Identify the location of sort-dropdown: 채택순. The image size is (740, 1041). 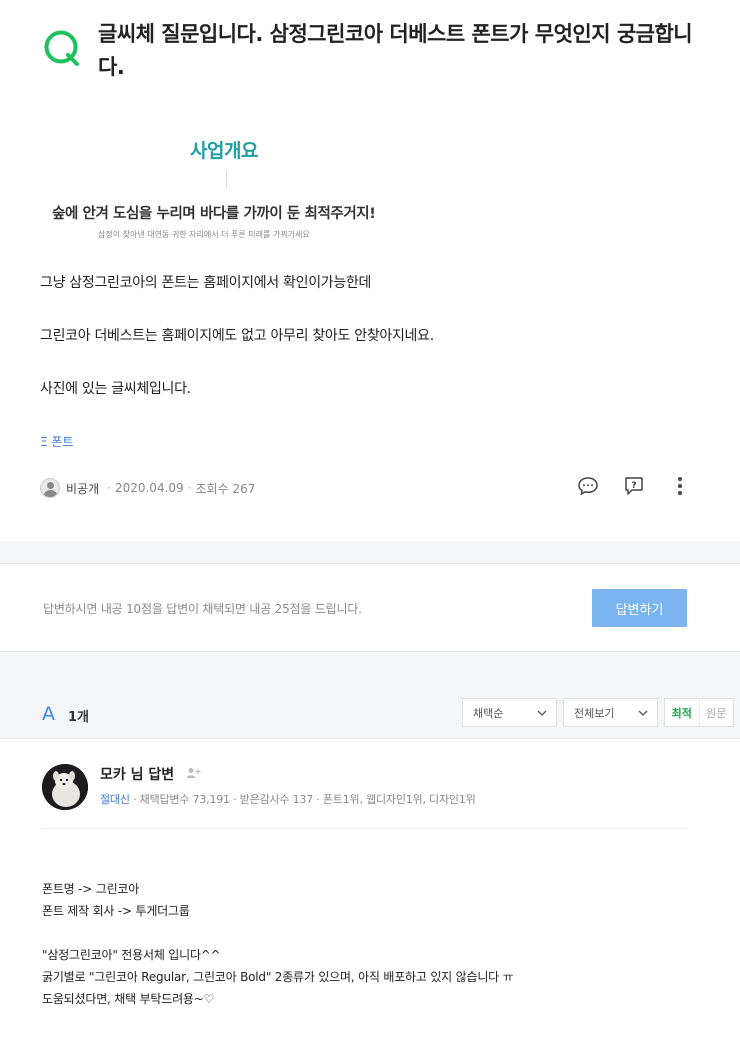
(509, 712).